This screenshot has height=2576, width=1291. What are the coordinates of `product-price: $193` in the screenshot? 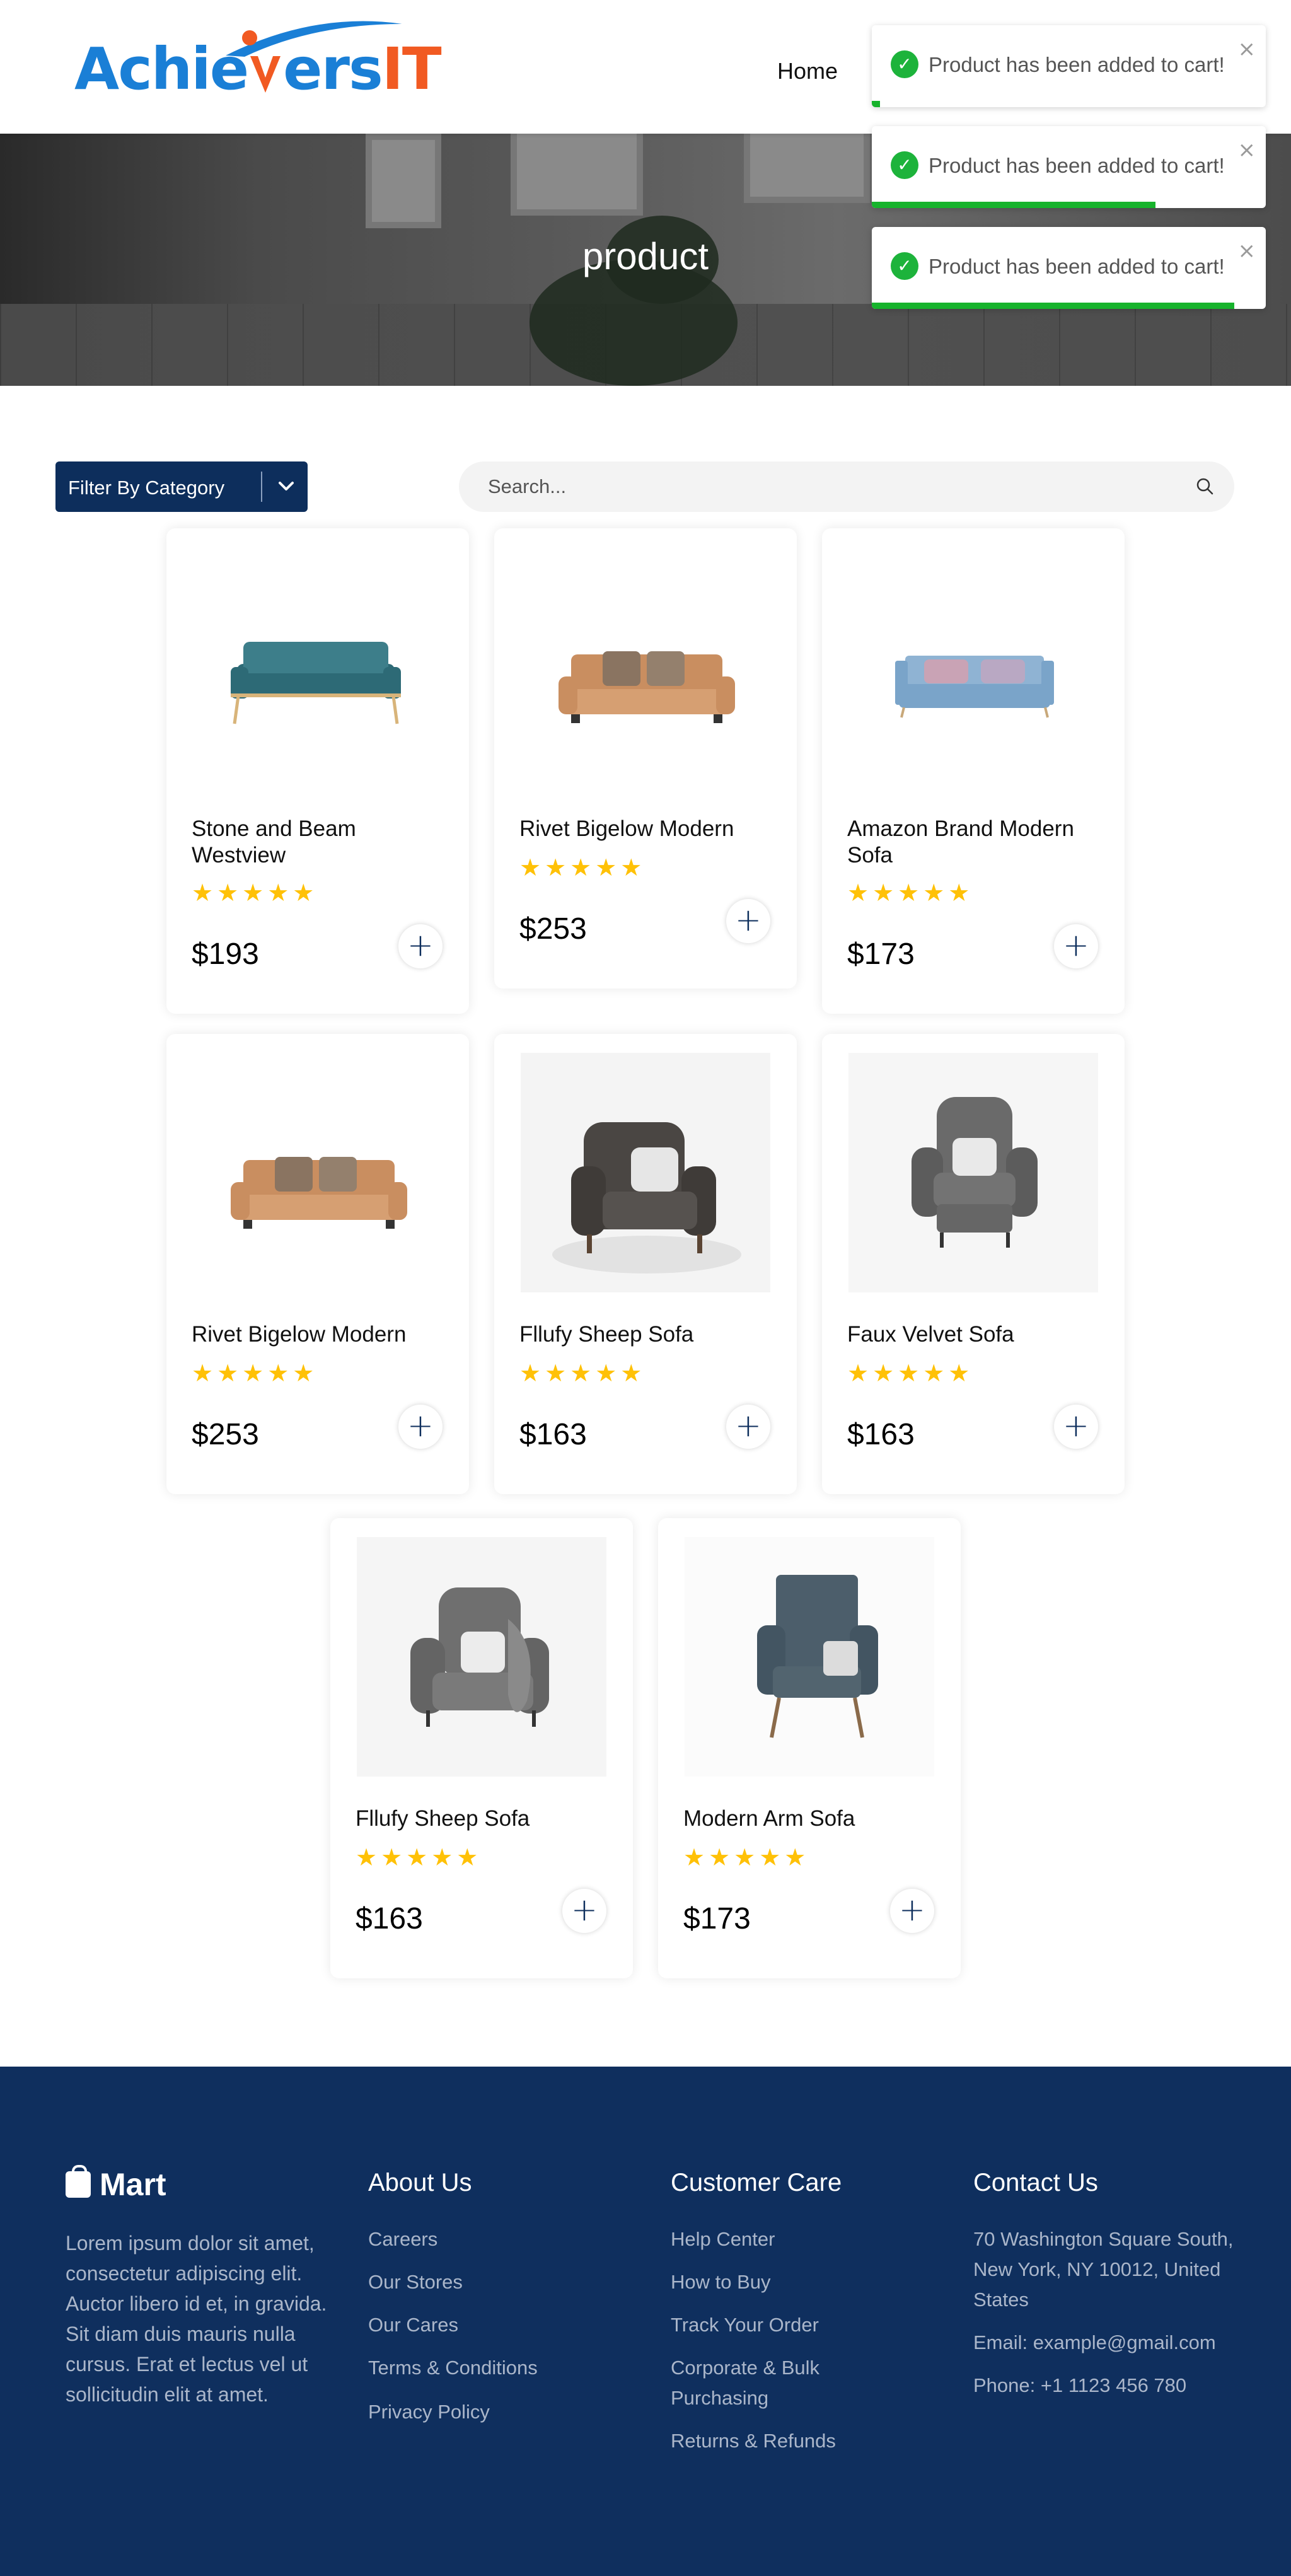 It's located at (226, 954).